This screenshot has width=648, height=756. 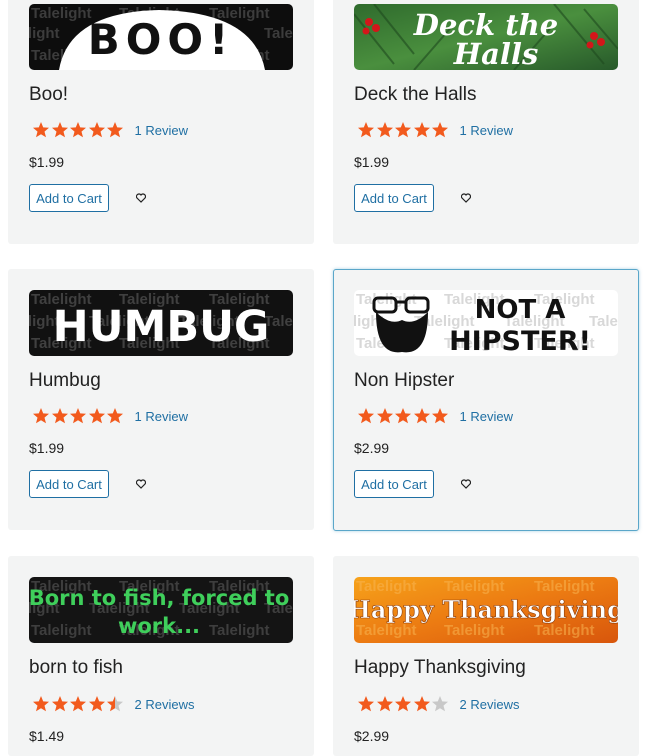 What do you see at coordinates (65, 381) in the screenshot?
I see `product-title: Humbug` at bounding box center [65, 381].